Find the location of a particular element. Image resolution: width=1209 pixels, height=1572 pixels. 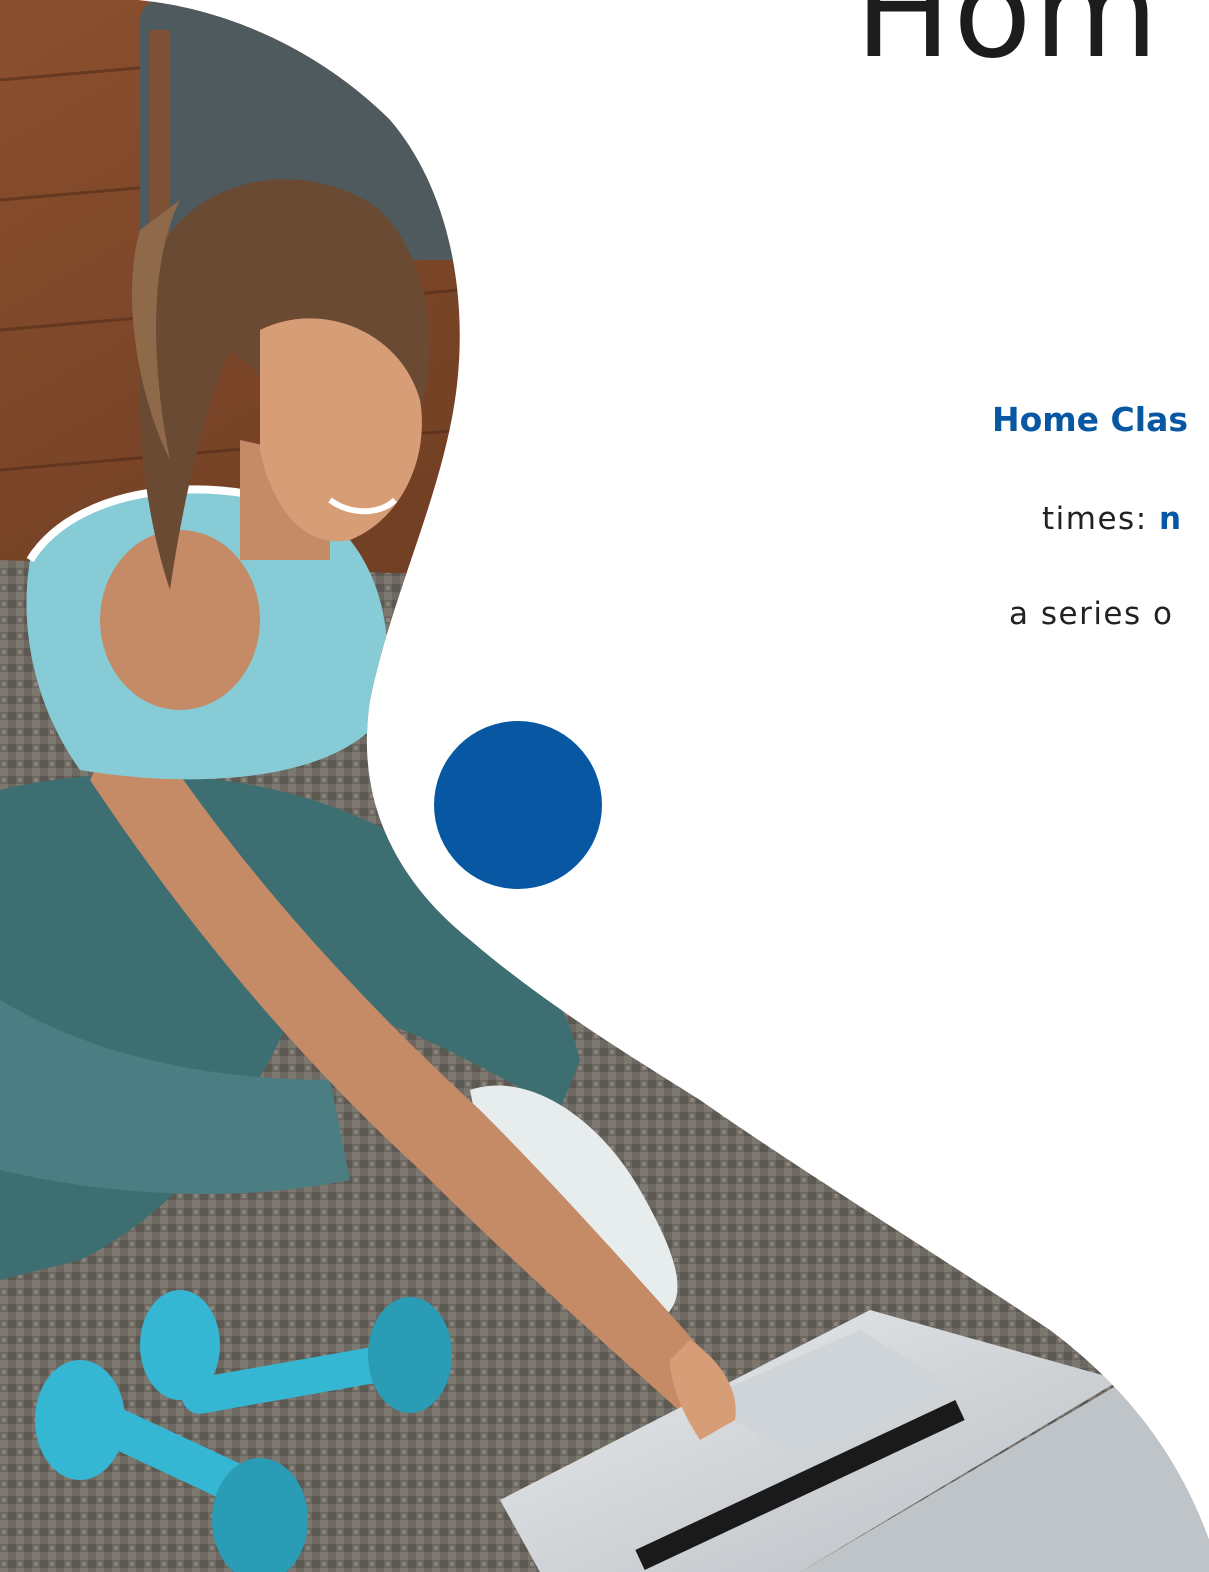

series-description: a series o is located at coordinates (1091, 614).